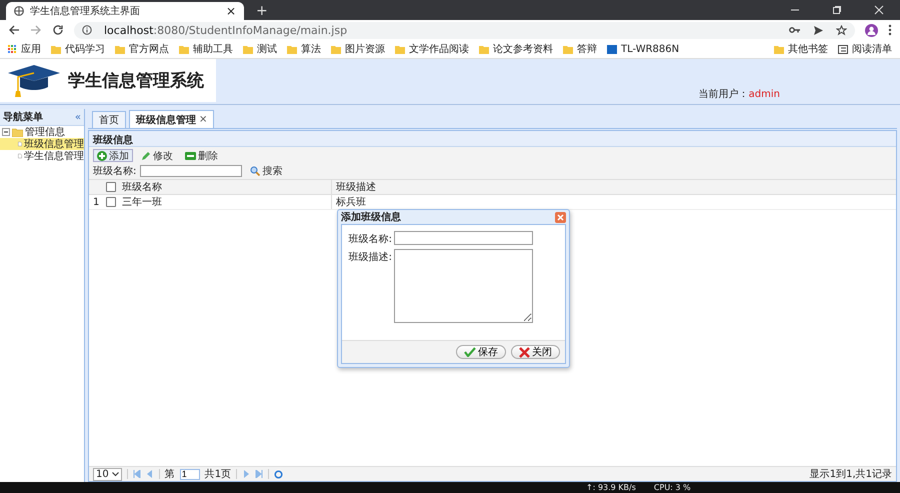 The height and width of the screenshot is (493, 900). I want to click on list-icon, so click(843, 49).